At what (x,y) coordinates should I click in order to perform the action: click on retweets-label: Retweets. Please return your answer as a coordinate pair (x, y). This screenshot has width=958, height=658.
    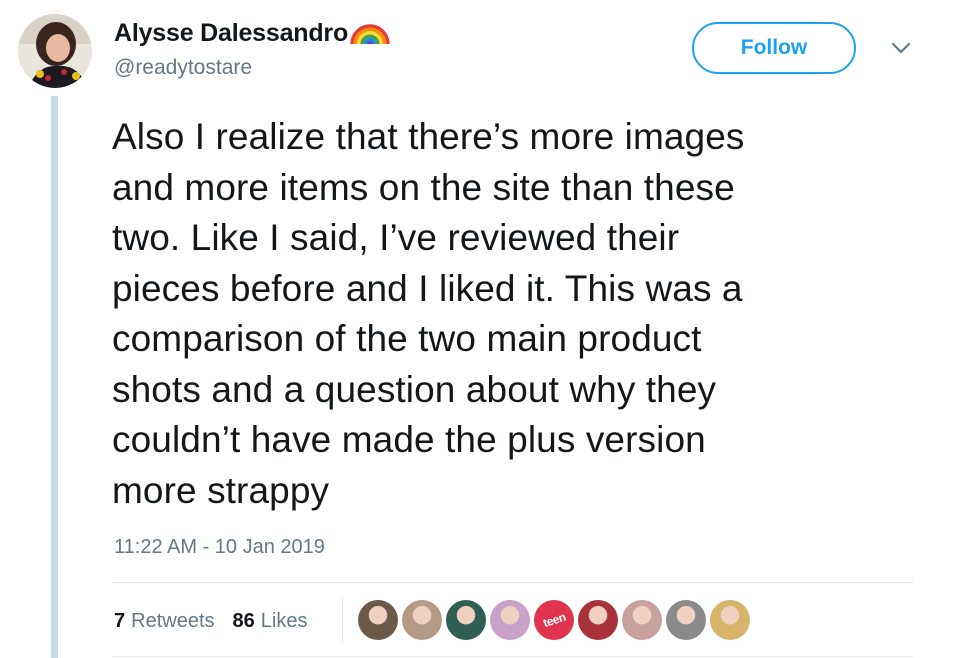
    Looking at the image, I should click on (173, 620).